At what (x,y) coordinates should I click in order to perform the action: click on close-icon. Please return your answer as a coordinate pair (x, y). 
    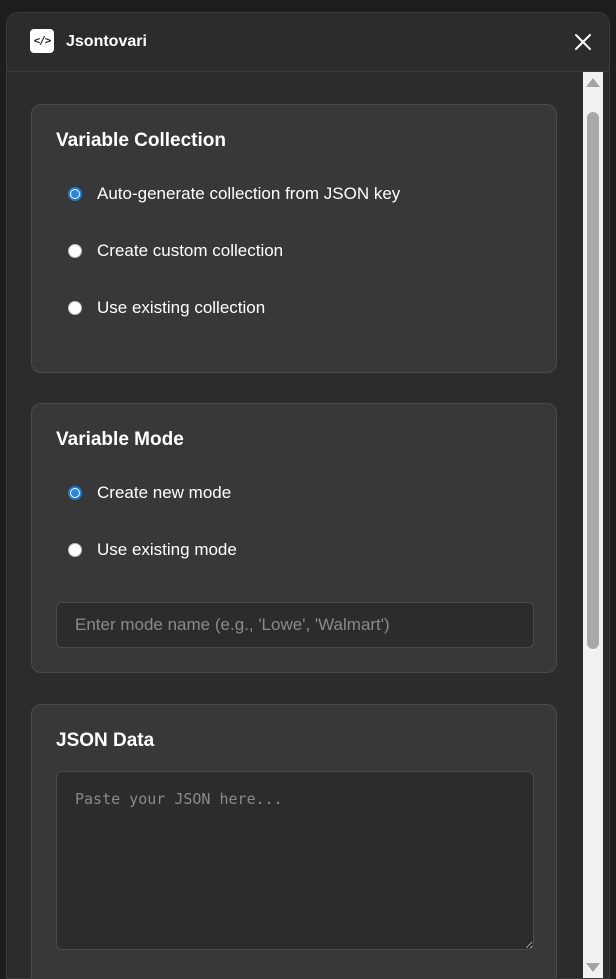
    Looking at the image, I should click on (583, 42).